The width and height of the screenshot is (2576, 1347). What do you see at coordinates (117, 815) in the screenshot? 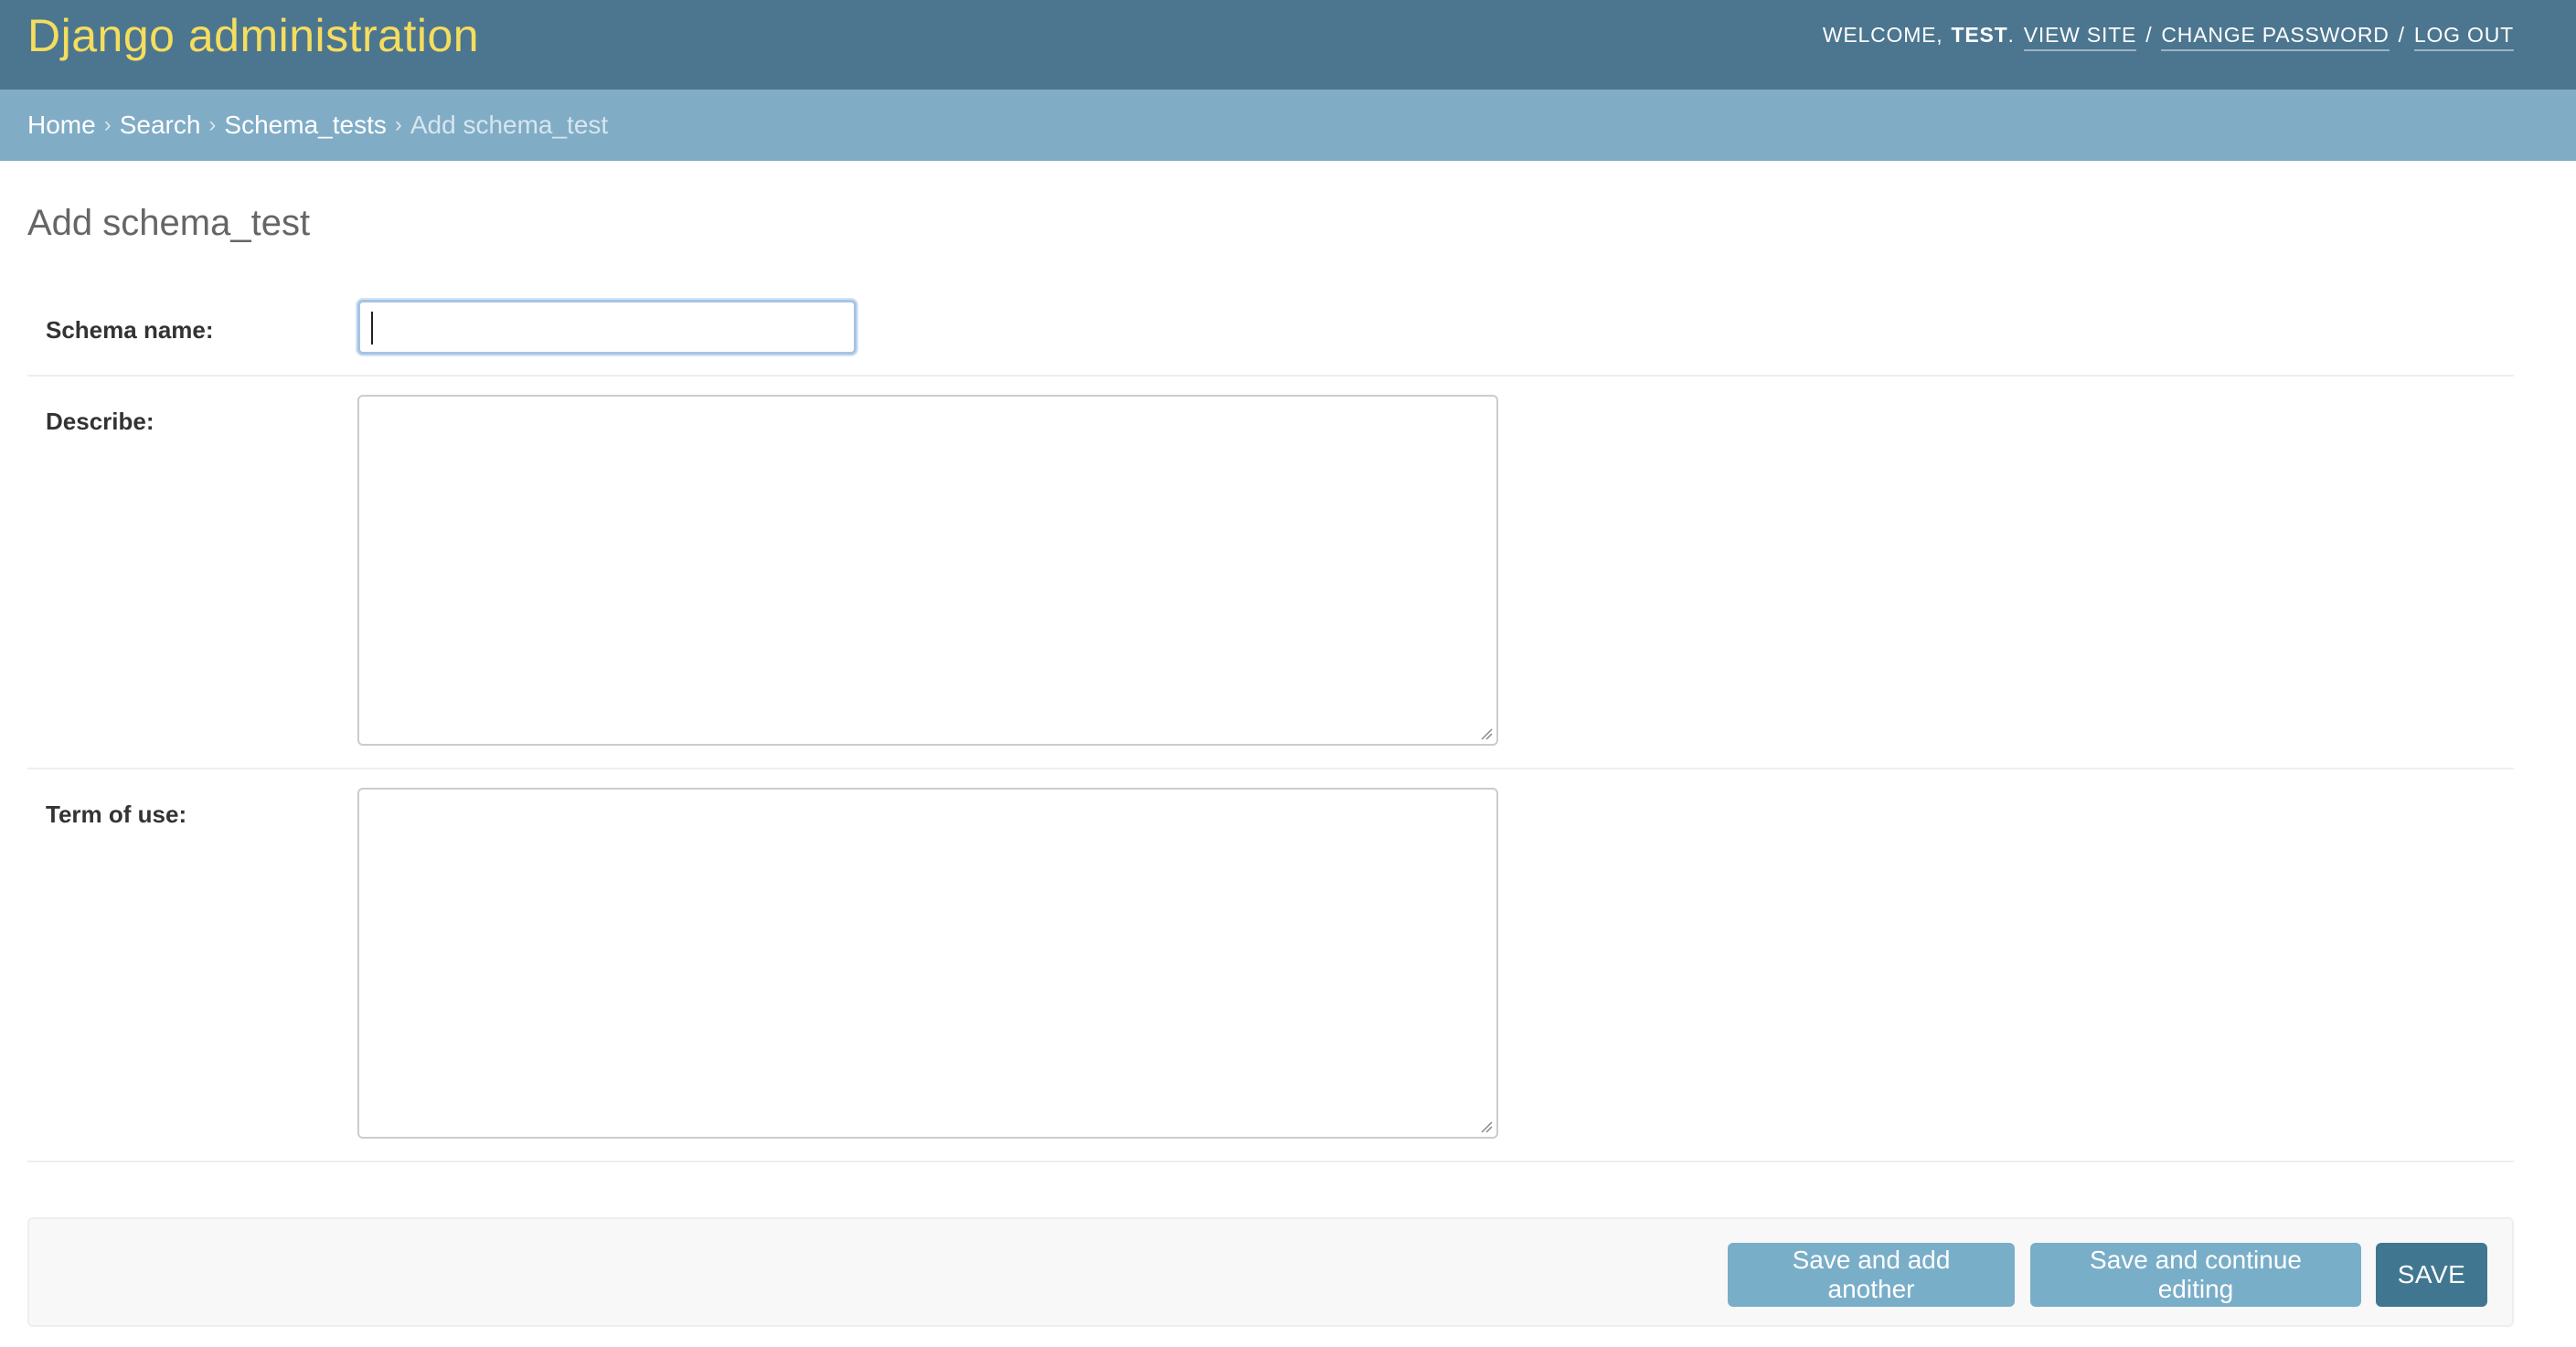
I see `term-of-use-label: Term of use:` at bounding box center [117, 815].